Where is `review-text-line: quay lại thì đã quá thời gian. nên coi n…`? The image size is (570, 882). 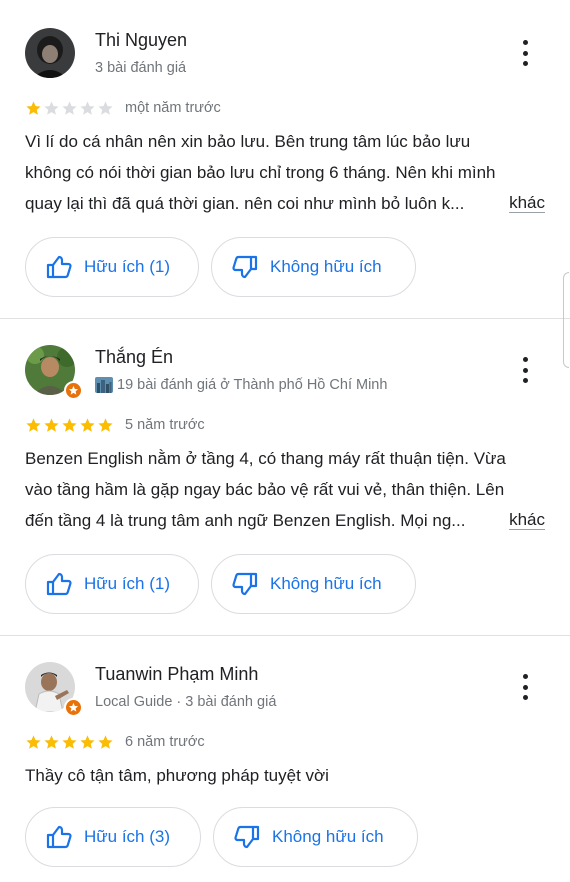 review-text-line: quay lại thì đã quá thời gian. nên coi n… is located at coordinates (245, 203).